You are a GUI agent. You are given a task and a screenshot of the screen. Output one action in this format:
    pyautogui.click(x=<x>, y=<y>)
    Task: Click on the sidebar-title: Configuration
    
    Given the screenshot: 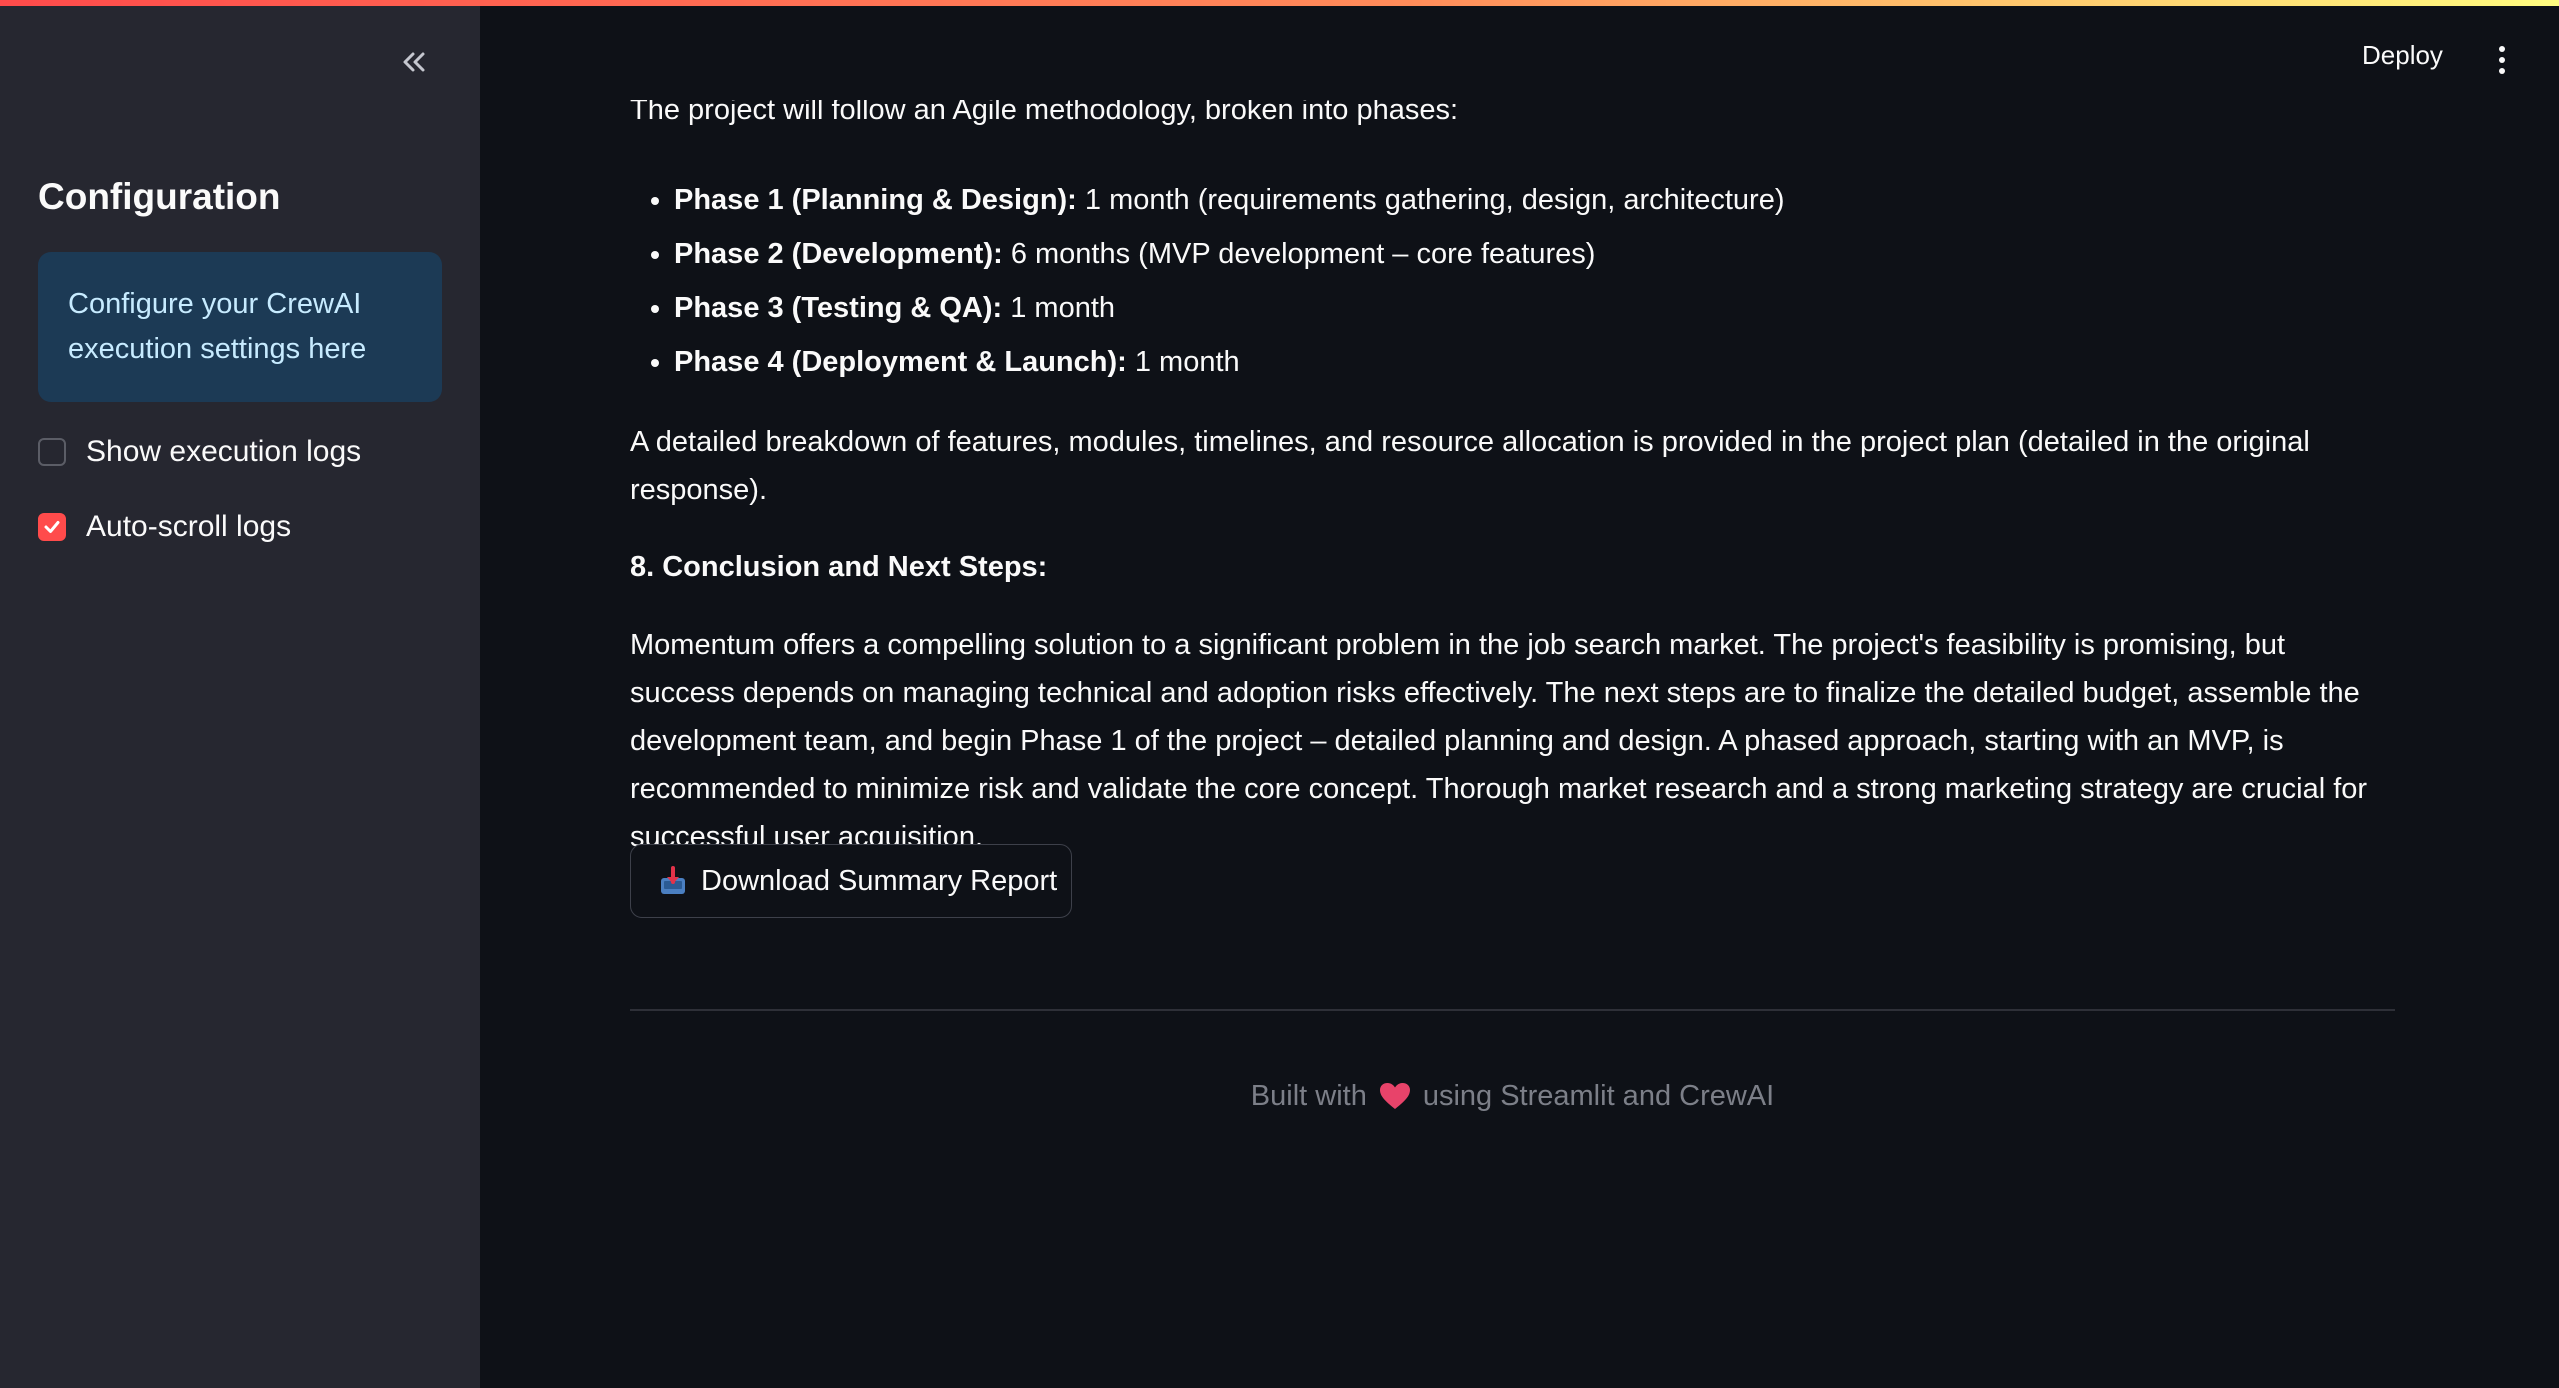 What is the action you would take?
    pyautogui.click(x=159, y=196)
    